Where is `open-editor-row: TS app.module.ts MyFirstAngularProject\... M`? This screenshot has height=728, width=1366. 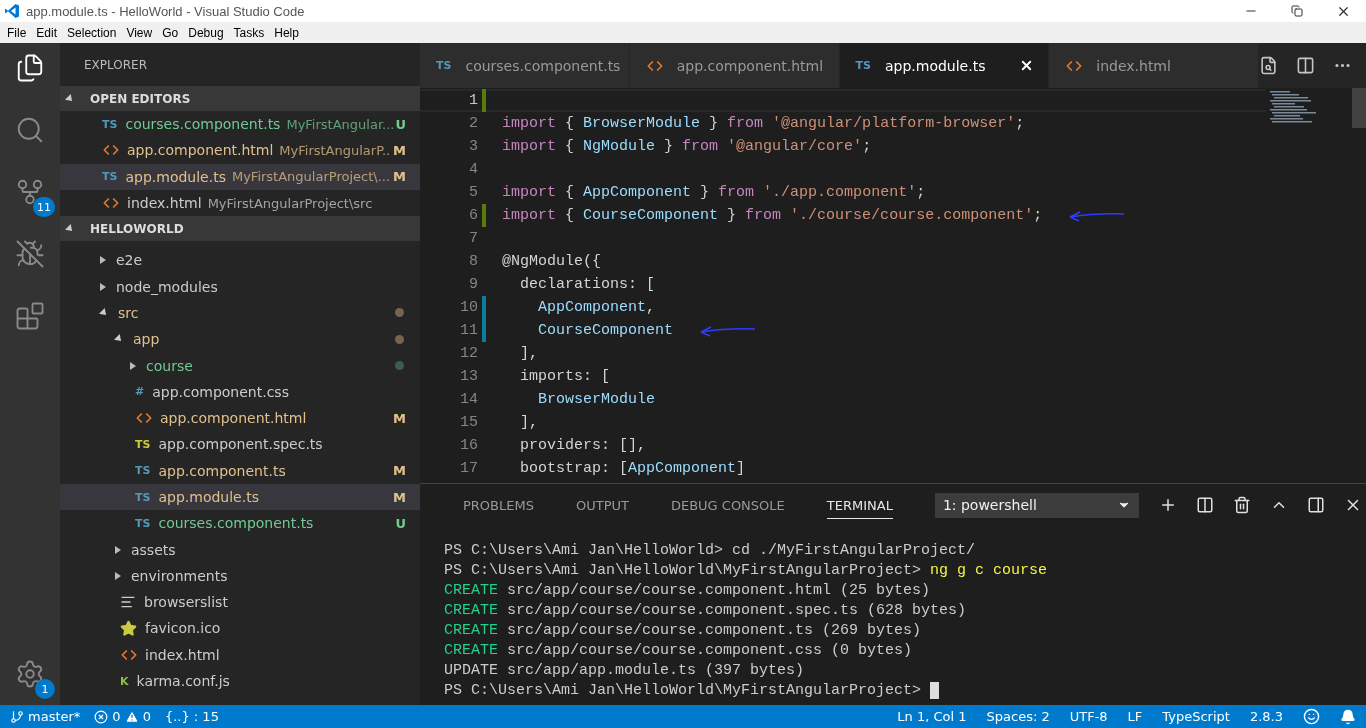
open-editor-row: TS app.module.ts MyFirstAngularProject\... M is located at coordinates (240, 176).